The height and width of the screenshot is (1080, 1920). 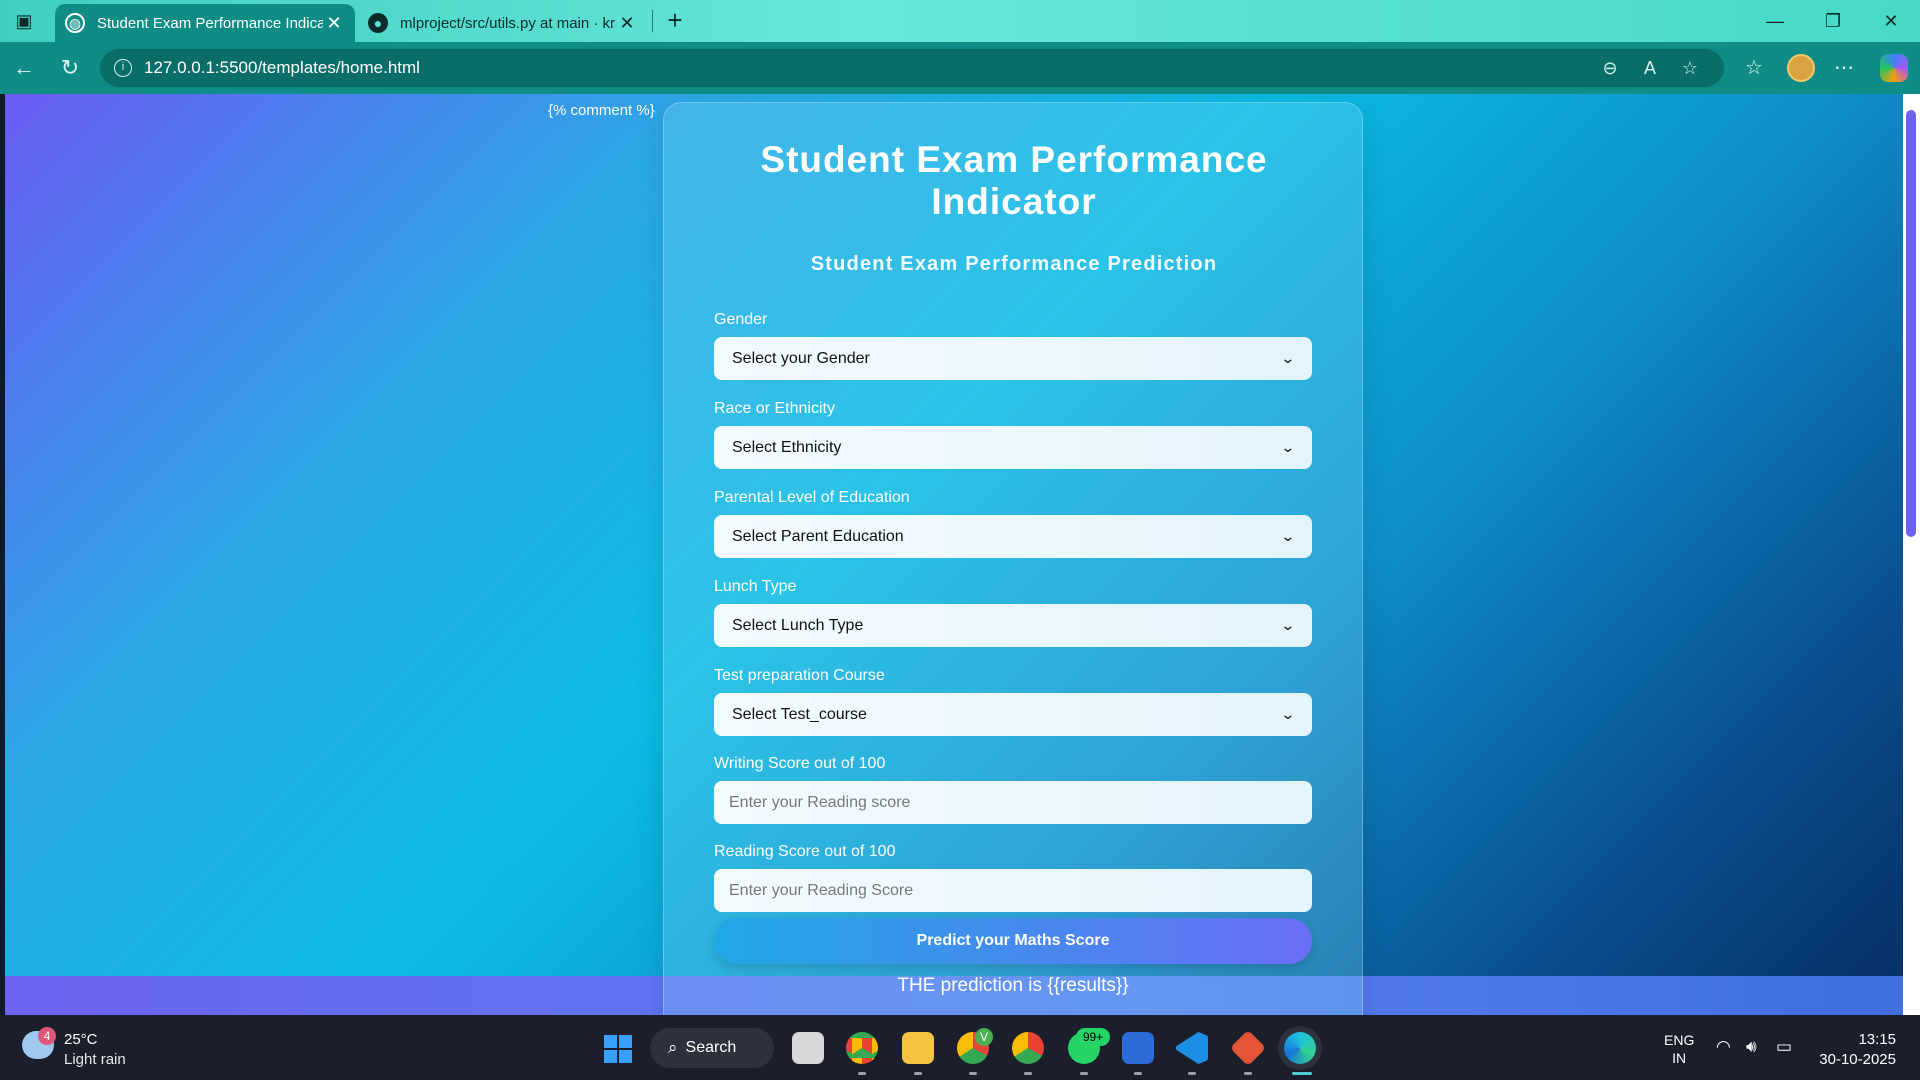 I want to click on start-button, so click(x=618, y=1049).